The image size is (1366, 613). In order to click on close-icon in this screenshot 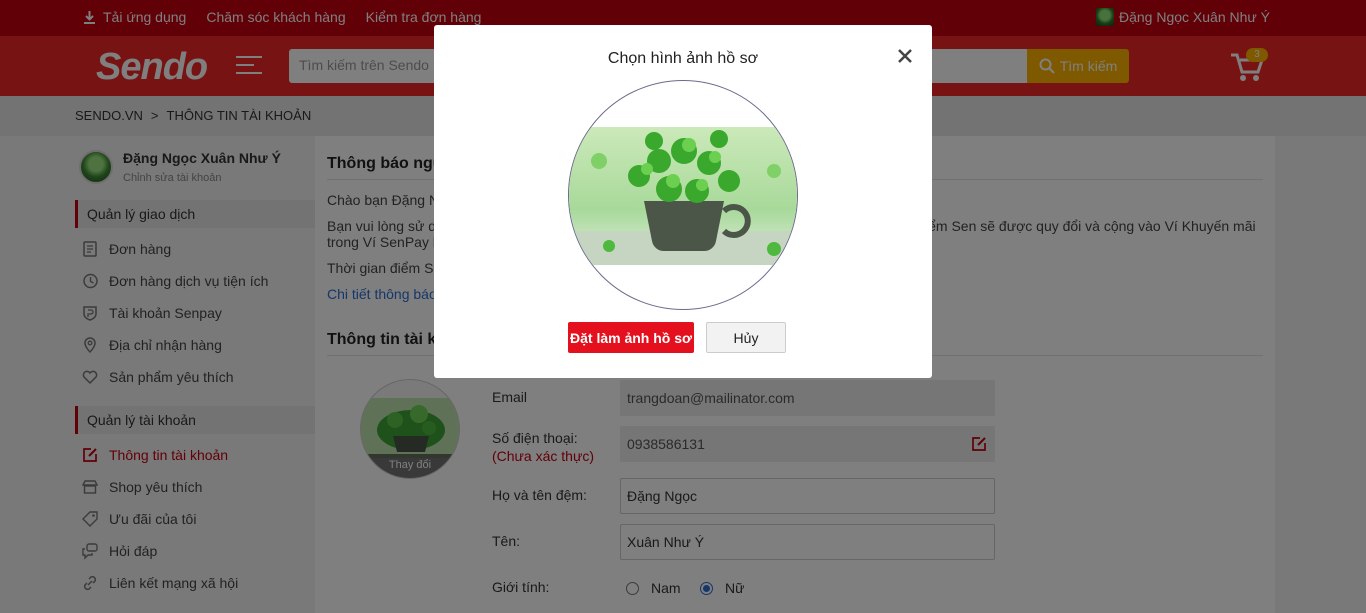, I will do `click(905, 56)`.